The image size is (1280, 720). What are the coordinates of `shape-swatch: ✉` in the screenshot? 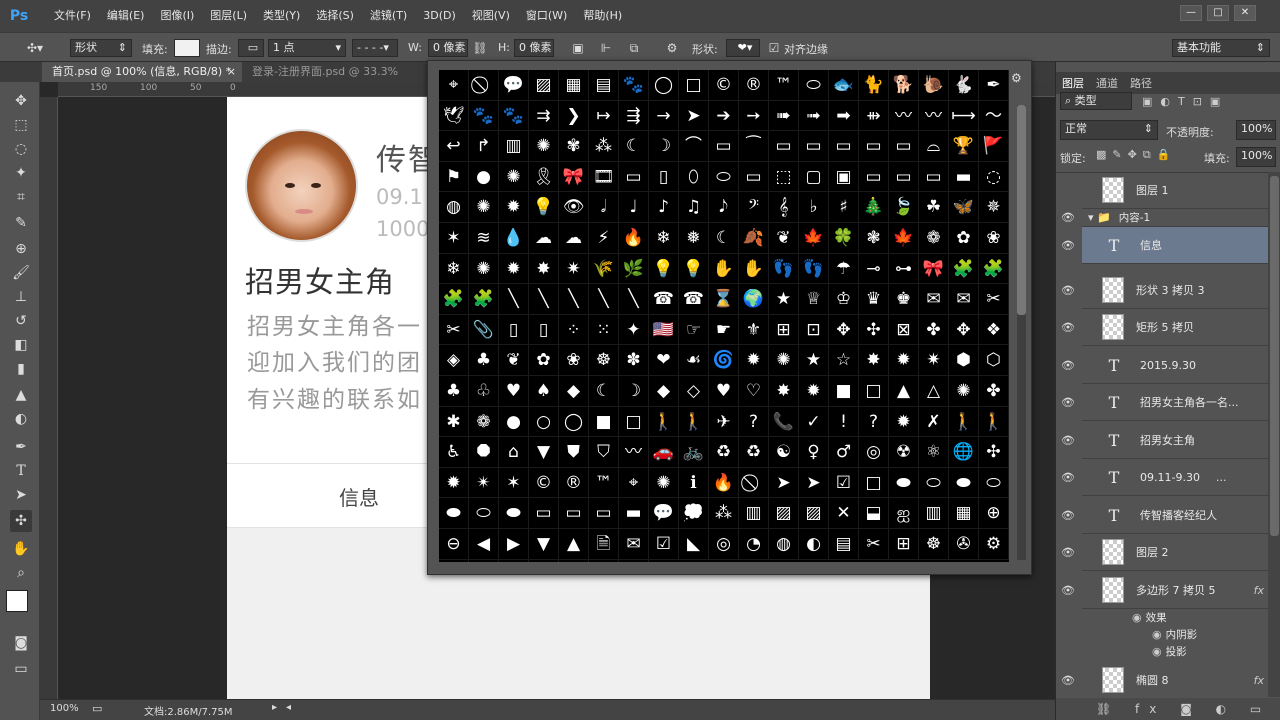 It's located at (634, 544).